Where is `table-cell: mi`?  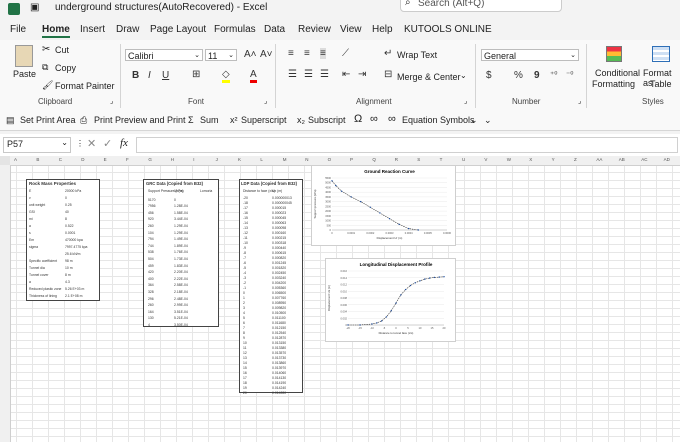
table-cell: mi is located at coordinates (31, 219).